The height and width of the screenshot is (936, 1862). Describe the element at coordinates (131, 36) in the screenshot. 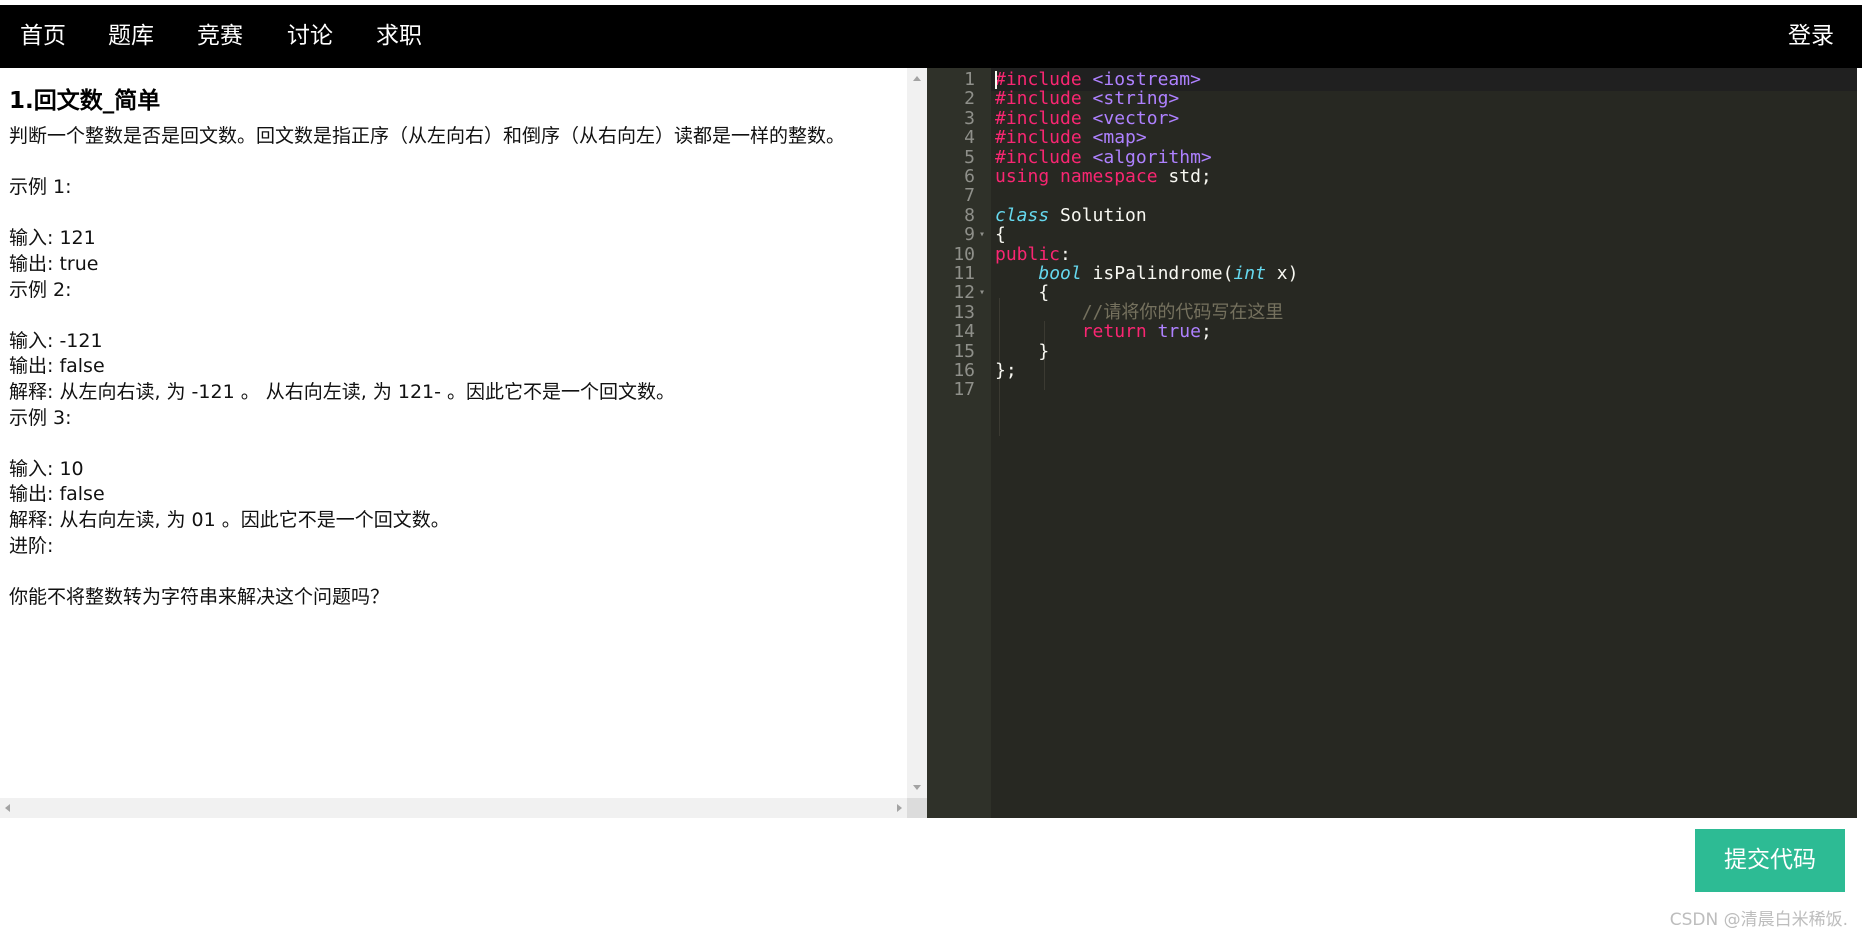

I see `nav-item-problem-bank: 题库` at that location.